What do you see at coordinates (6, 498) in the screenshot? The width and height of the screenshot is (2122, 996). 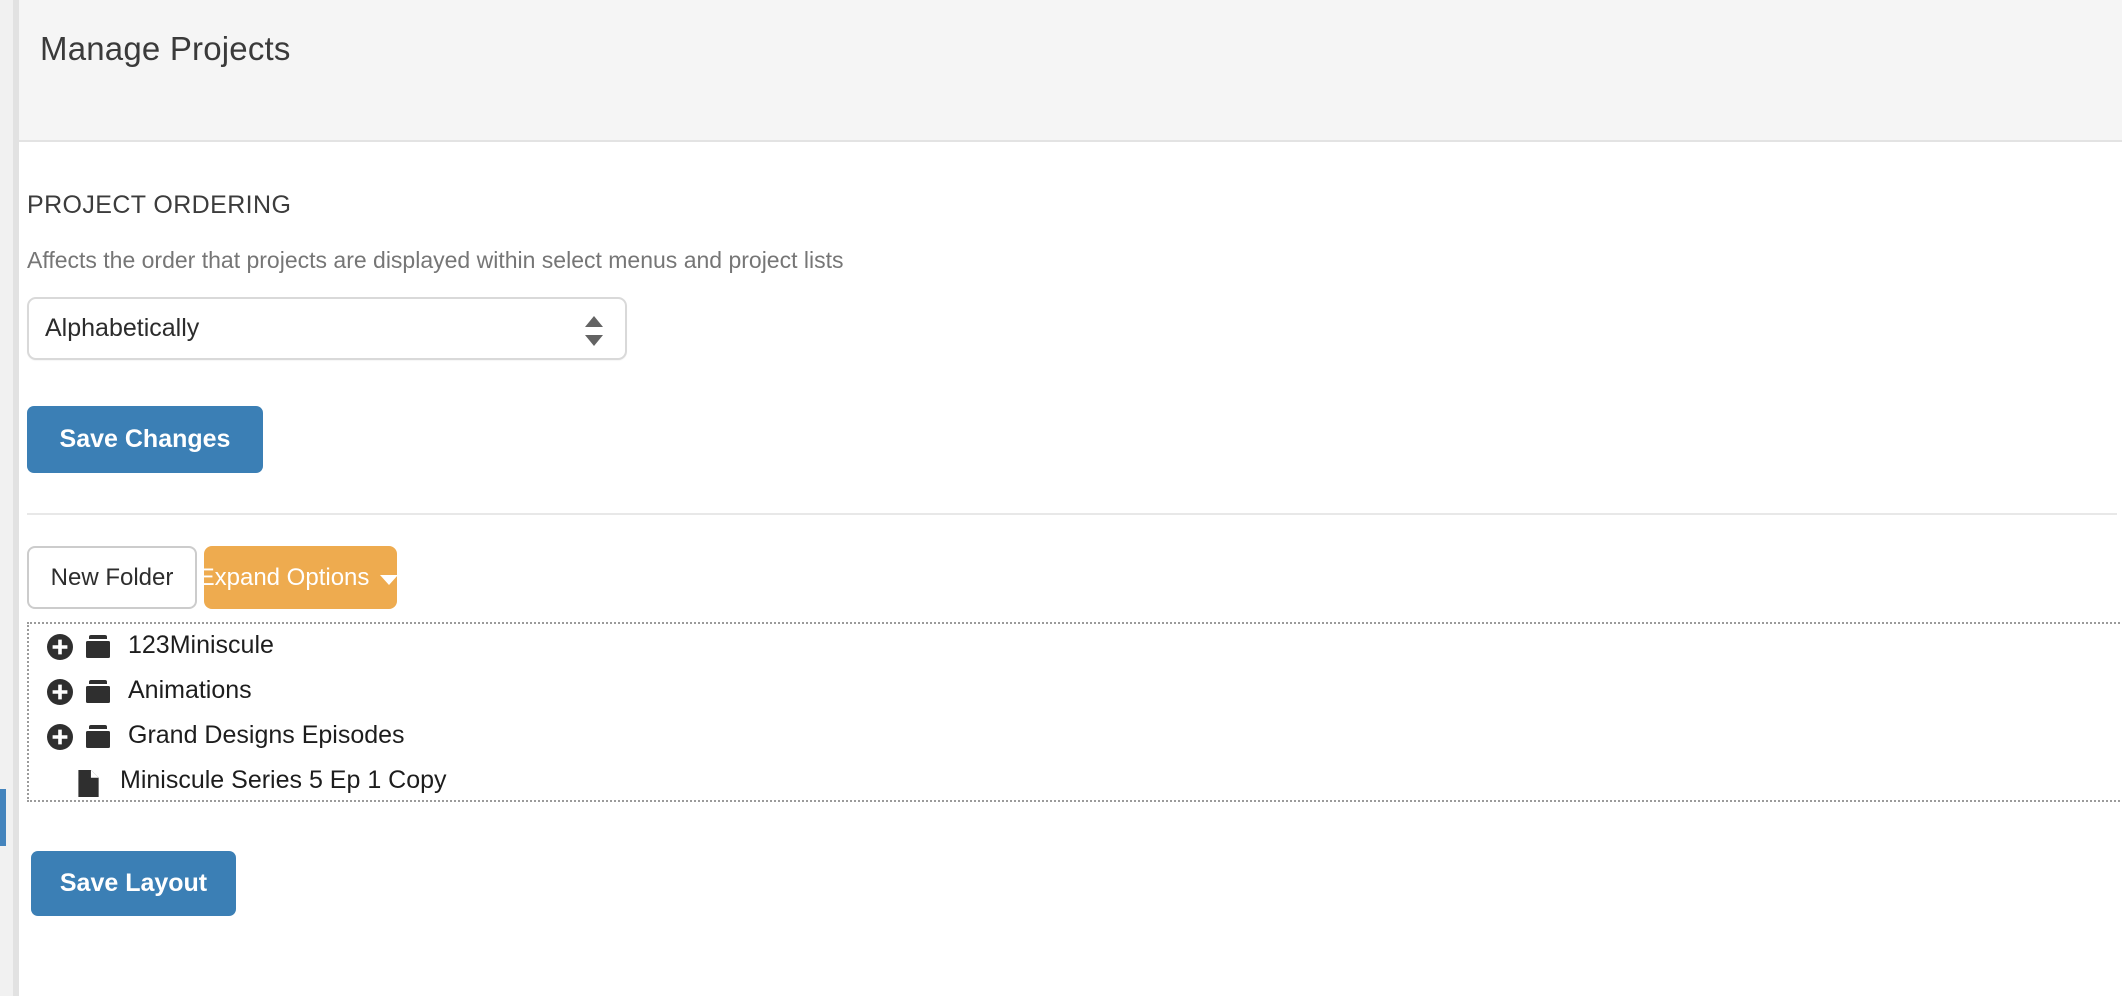 I see `left-gutter` at bounding box center [6, 498].